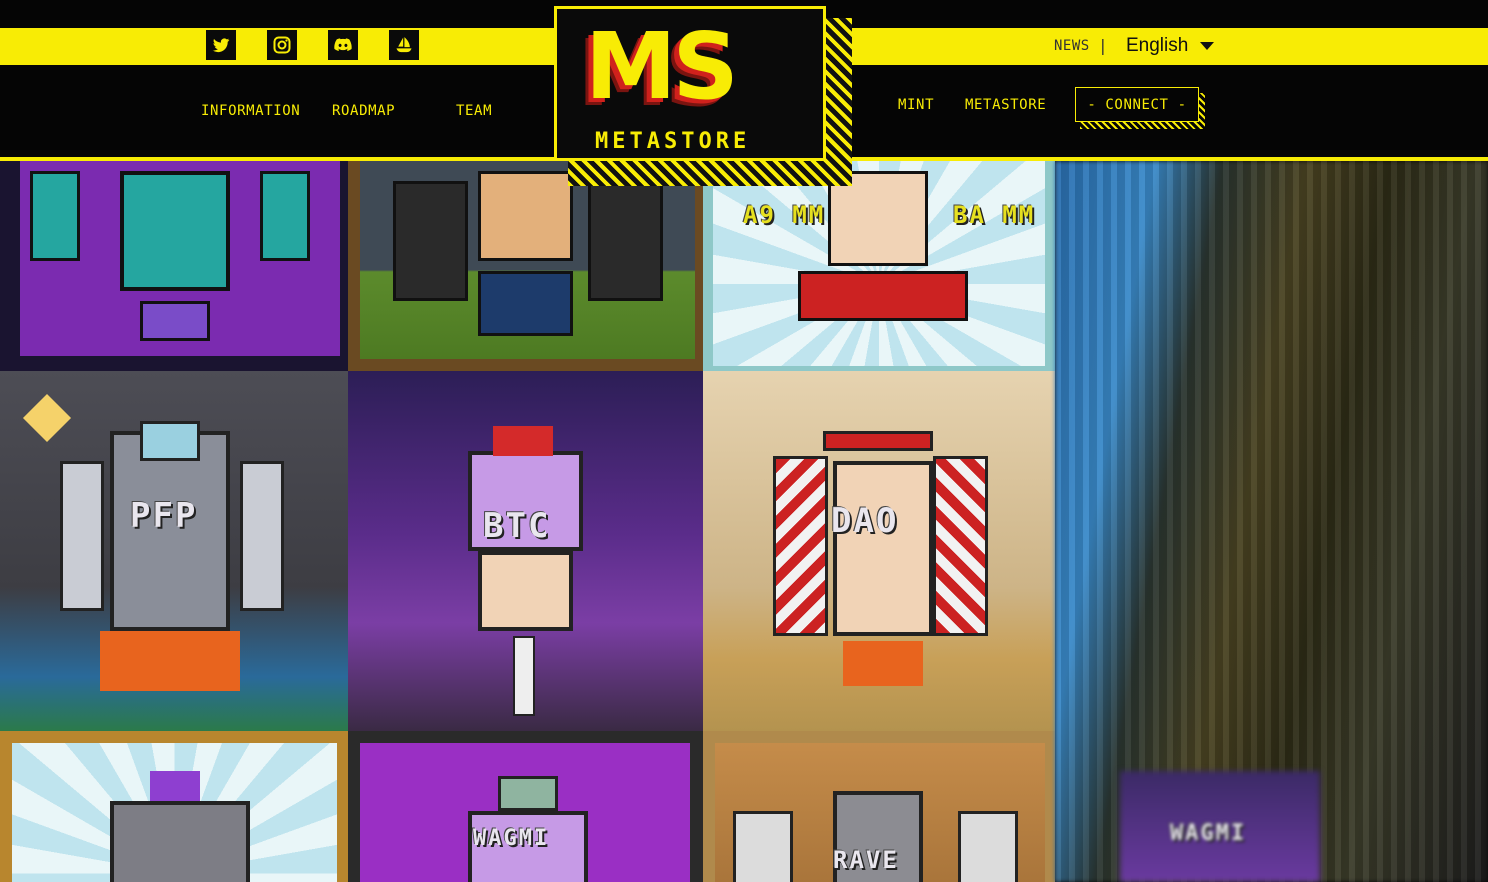  I want to click on dao-flame, so click(883, 663).